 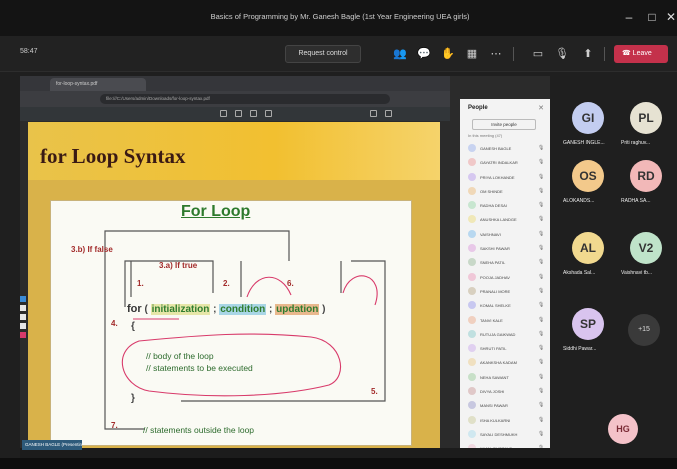 What do you see at coordinates (235, 83) in the screenshot?
I see `browser-tab-strip: for-loop-syntax.pdf` at bounding box center [235, 83].